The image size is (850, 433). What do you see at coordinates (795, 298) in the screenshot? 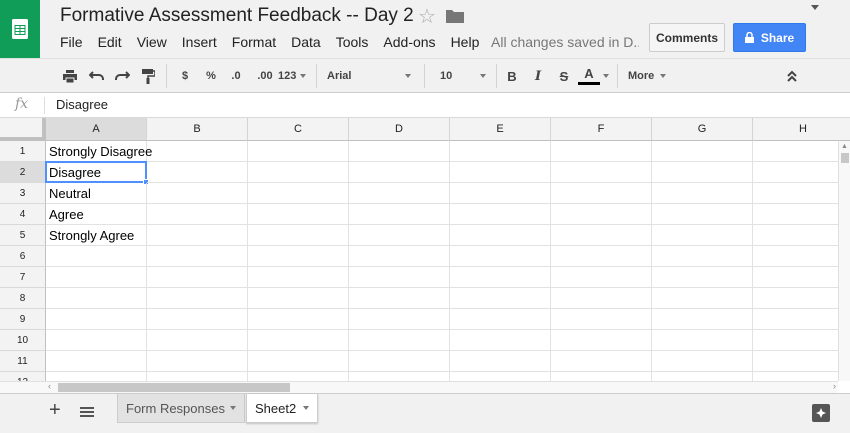
I see `cell-h8` at bounding box center [795, 298].